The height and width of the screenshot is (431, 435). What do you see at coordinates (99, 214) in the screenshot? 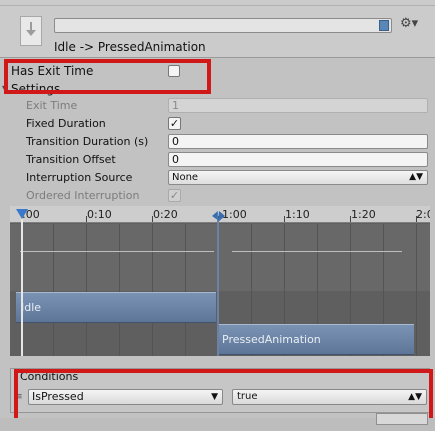
I see `tick-label: 0:10` at bounding box center [99, 214].